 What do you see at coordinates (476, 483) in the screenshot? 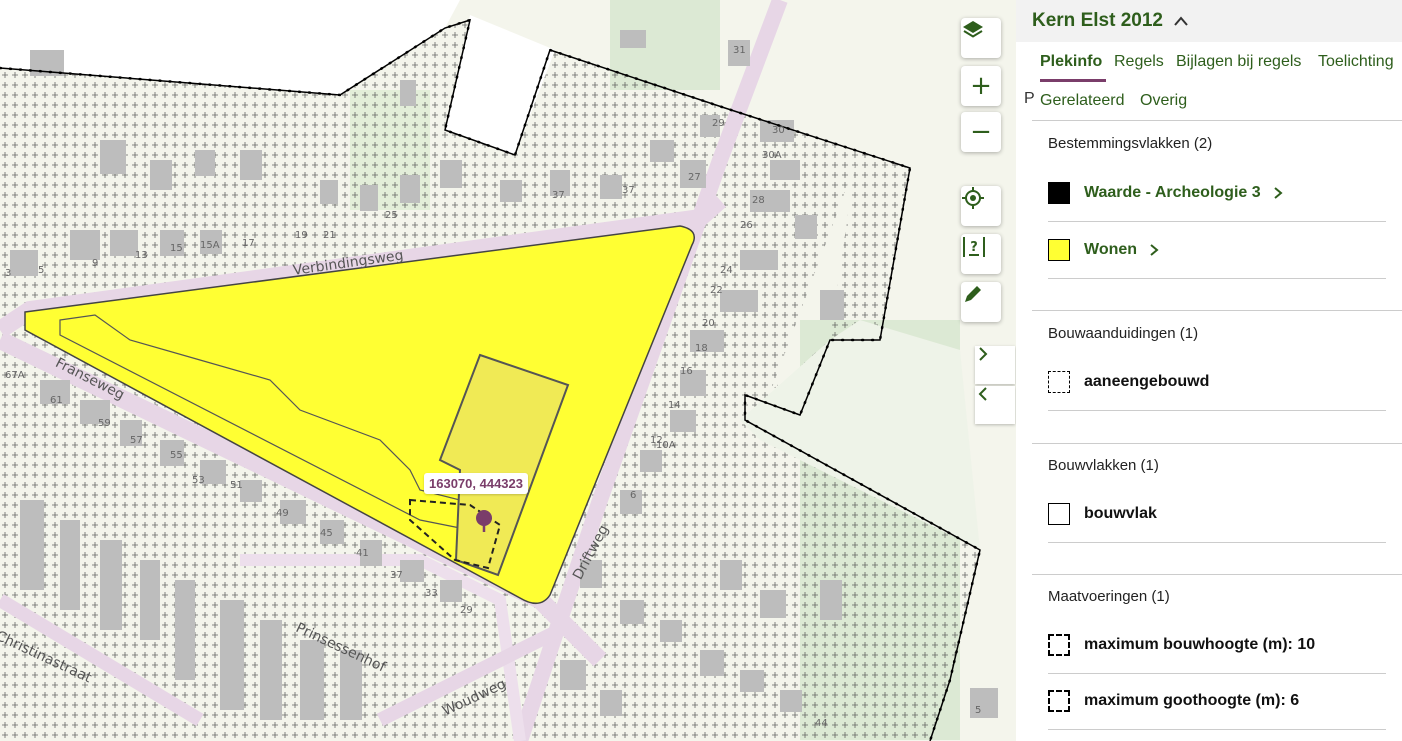
I see `coordinate-label: 163070, 444323` at bounding box center [476, 483].